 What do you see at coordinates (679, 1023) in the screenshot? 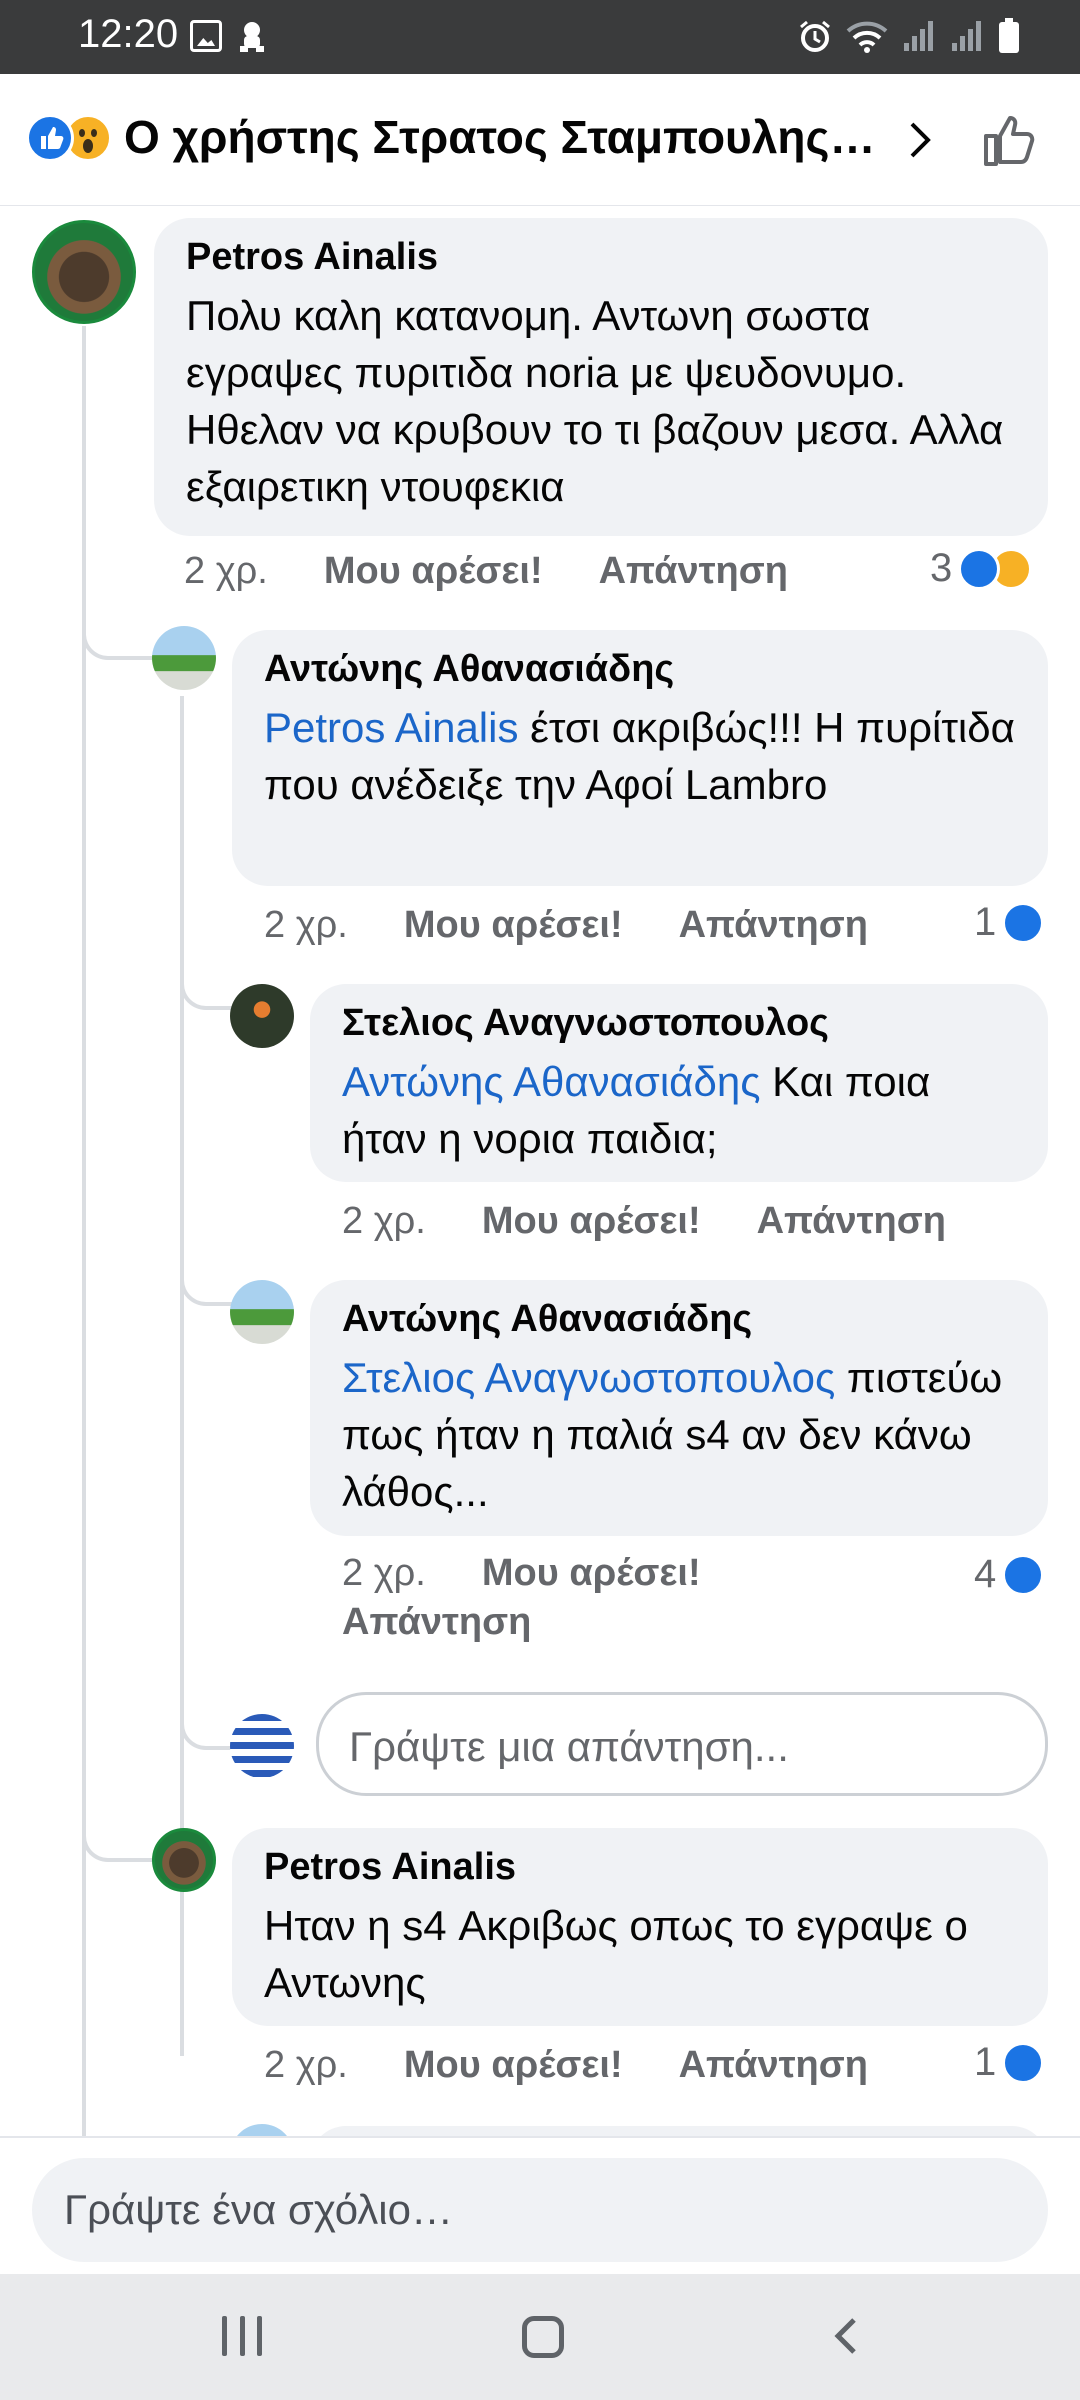
I see `comment-author: Στελιος Αναγνωστοπουλος` at bounding box center [679, 1023].